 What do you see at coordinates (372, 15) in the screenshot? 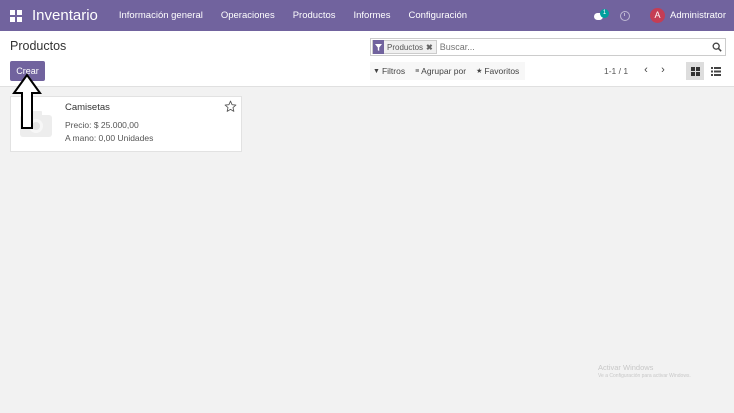
I see `menu-informes: Informes` at bounding box center [372, 15].